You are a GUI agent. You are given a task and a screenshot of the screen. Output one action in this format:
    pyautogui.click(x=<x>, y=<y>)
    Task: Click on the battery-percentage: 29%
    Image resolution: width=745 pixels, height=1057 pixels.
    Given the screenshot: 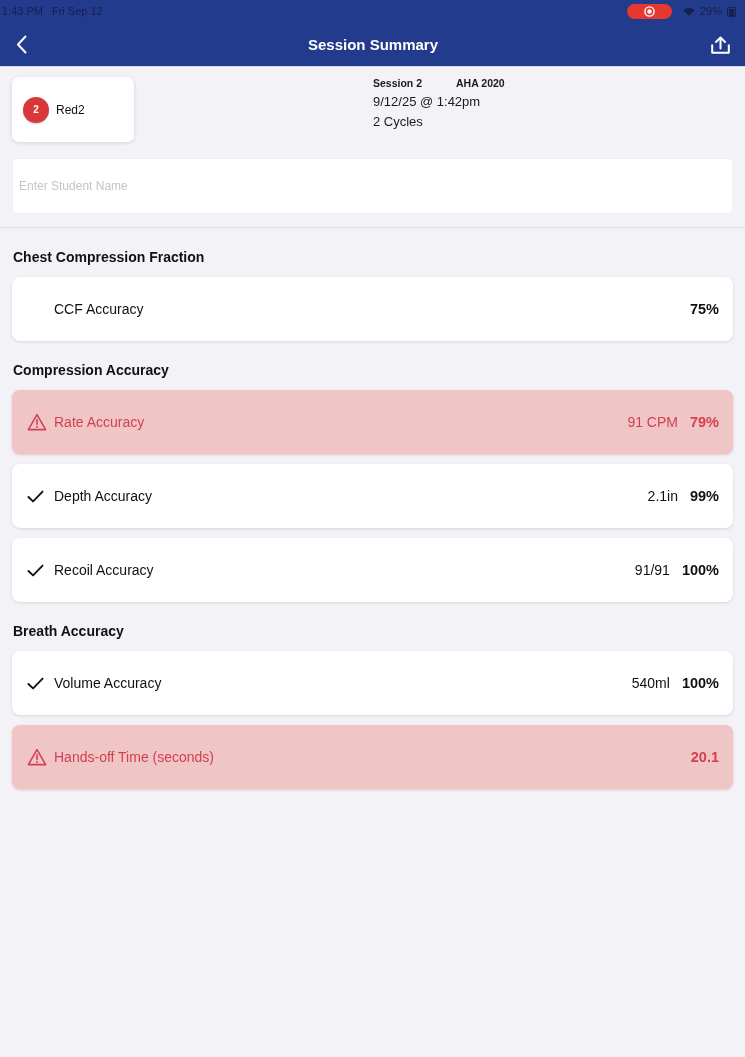 What is the action you would take?
    pyautogui.click(x=710, y=11)
    